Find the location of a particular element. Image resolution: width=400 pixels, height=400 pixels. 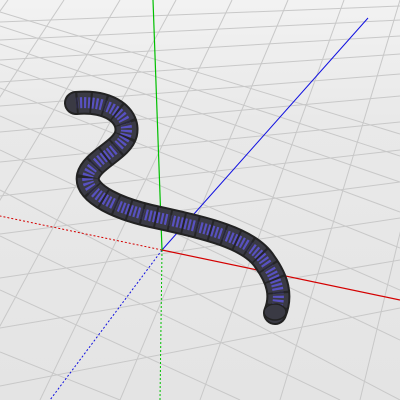

tube-end-cap is located at coordinates (275, 312).